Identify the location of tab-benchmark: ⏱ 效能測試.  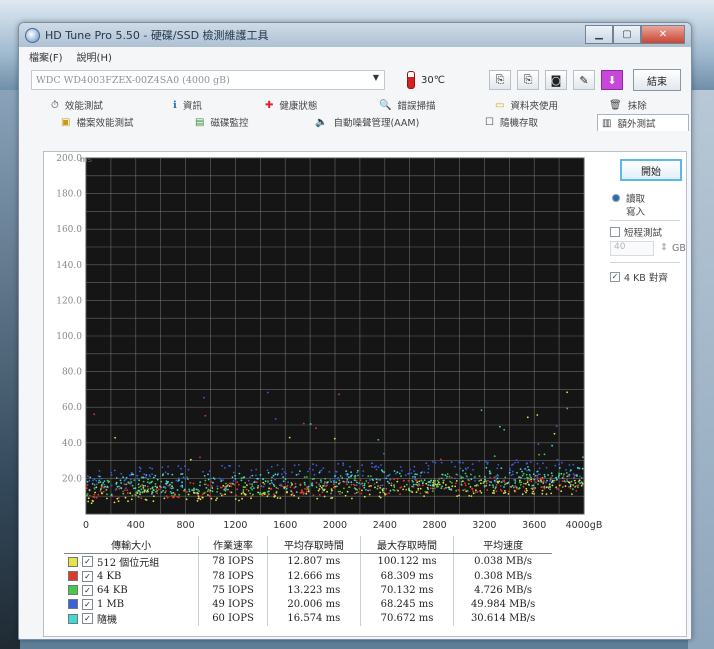
(77, 105).